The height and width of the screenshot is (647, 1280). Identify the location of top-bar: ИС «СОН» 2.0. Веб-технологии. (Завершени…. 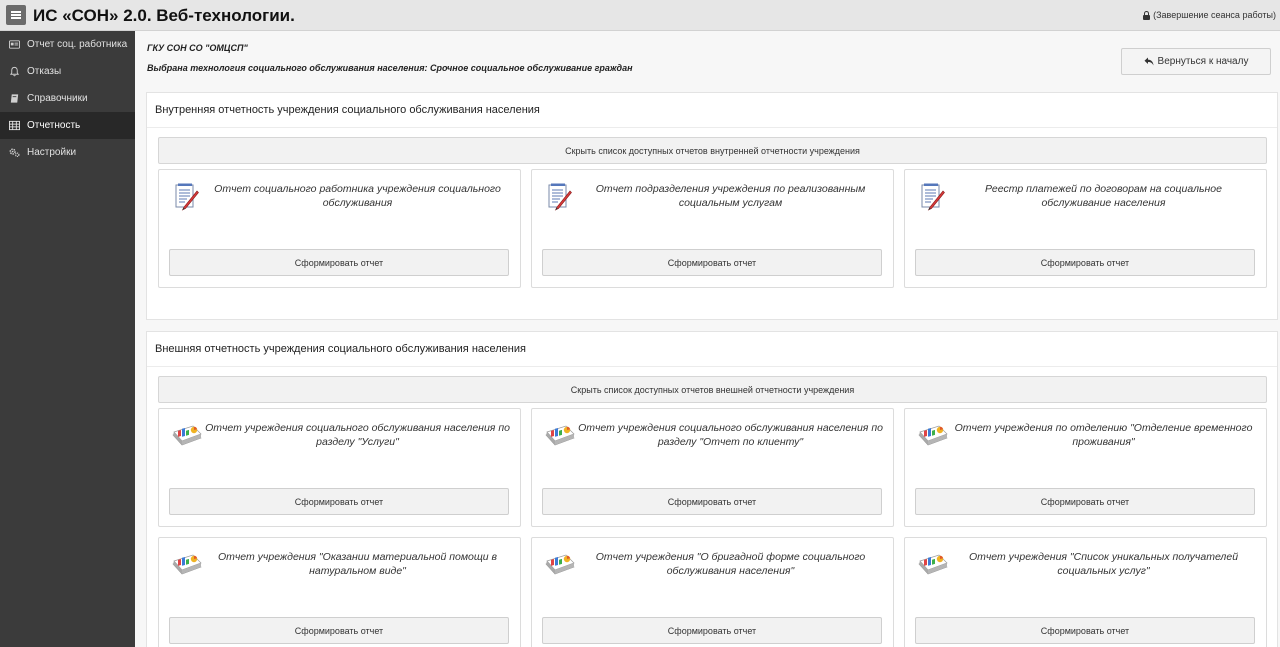
(640, 15).